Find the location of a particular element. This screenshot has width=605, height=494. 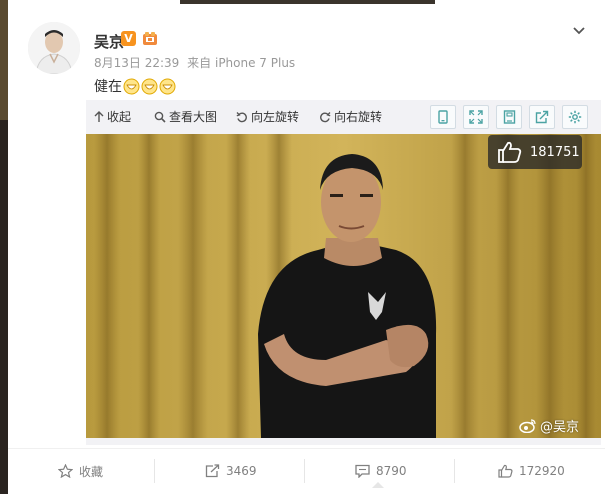

repost-button: 3469 is located at coordinates (231, 471).